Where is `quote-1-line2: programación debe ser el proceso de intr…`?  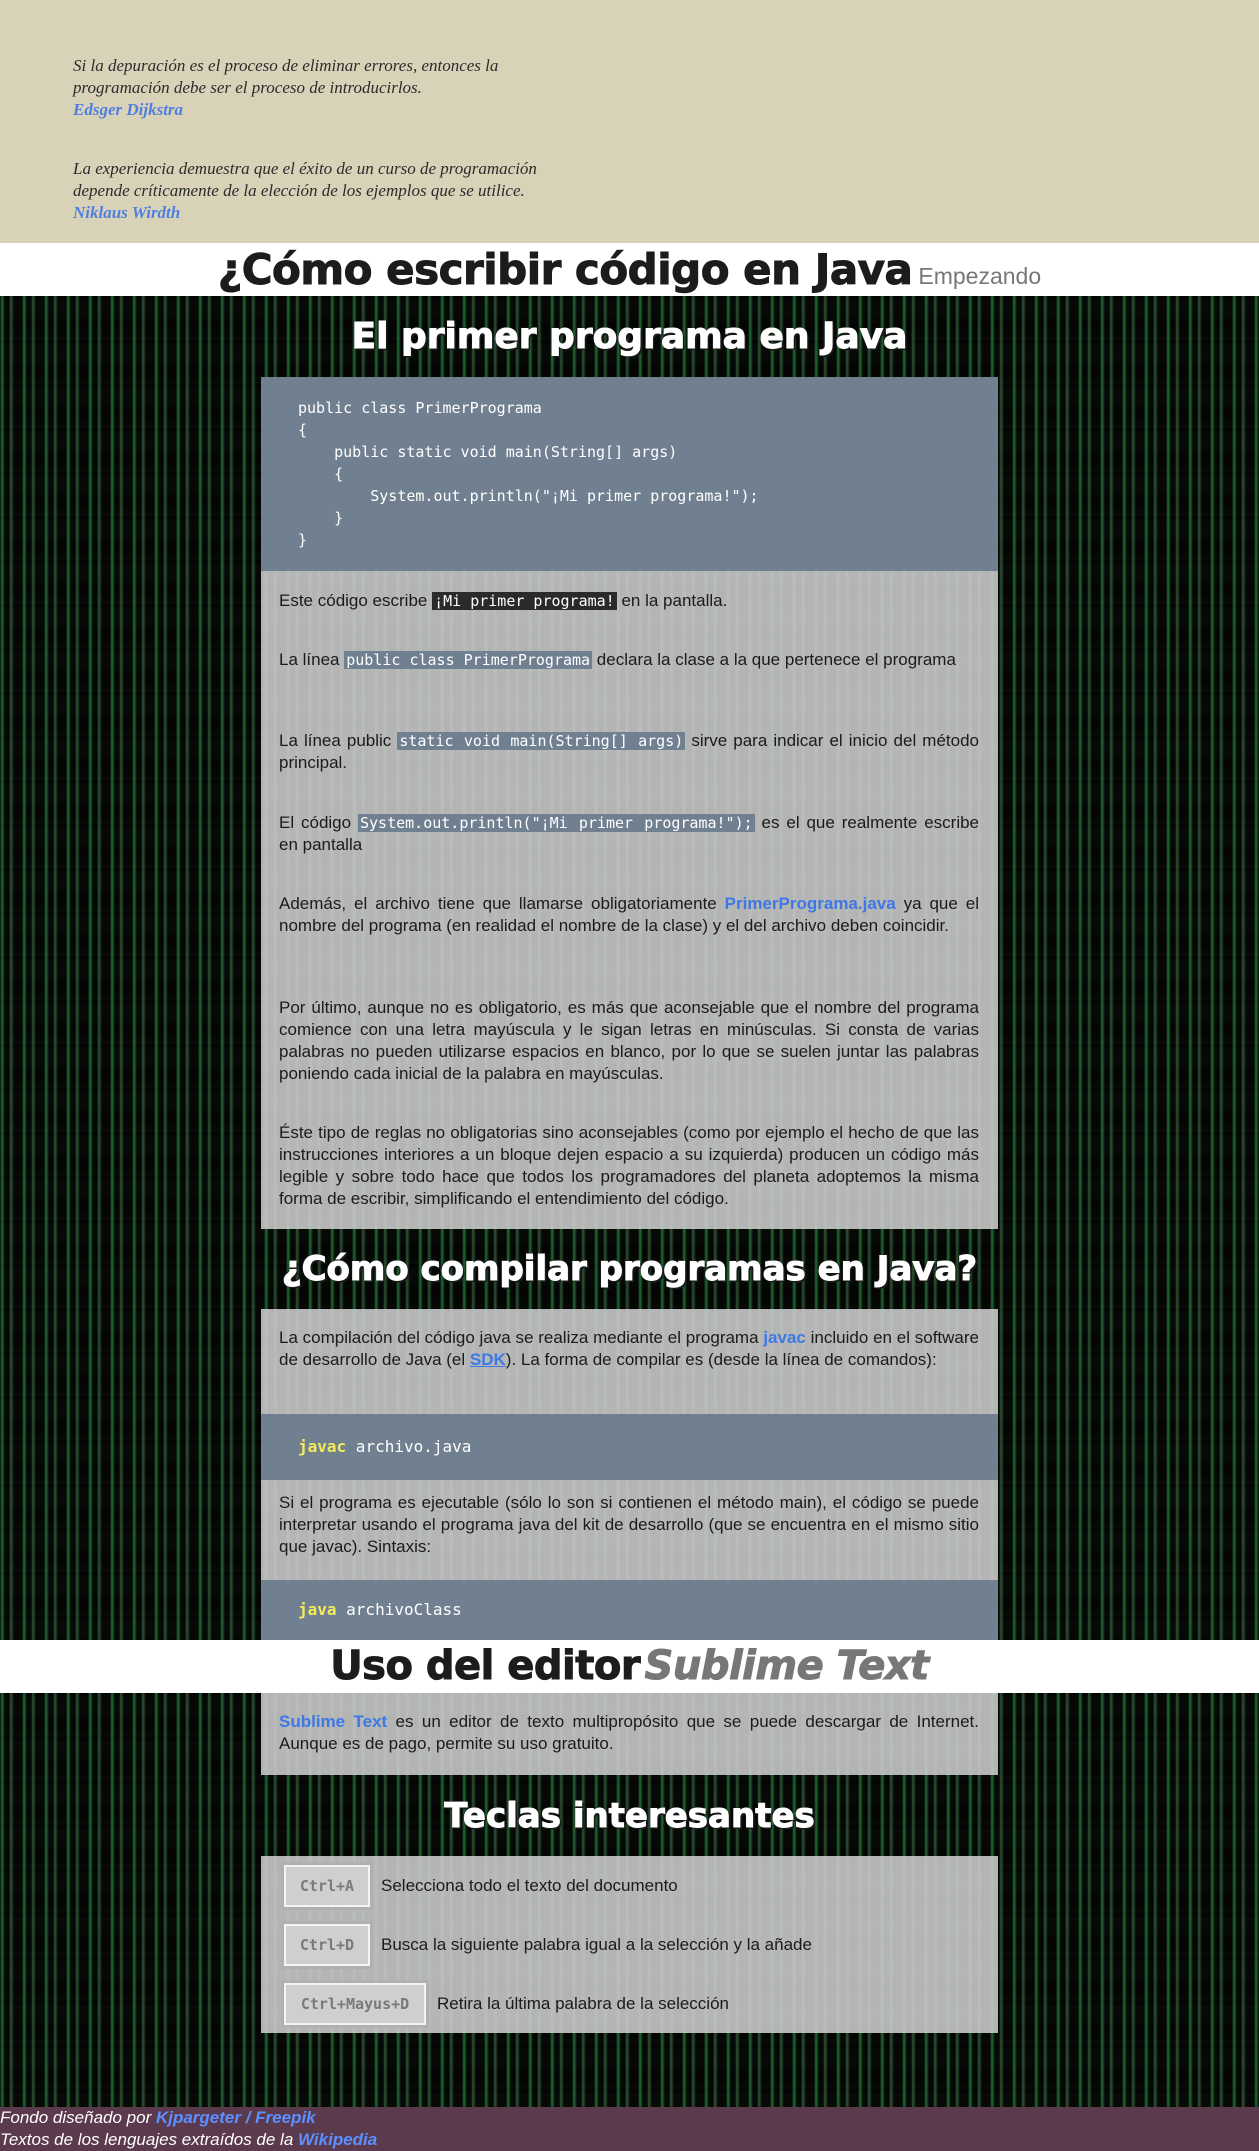 quote-1-line2: programación debe ser el proceso de intr… is located at coordinates (247, 87).